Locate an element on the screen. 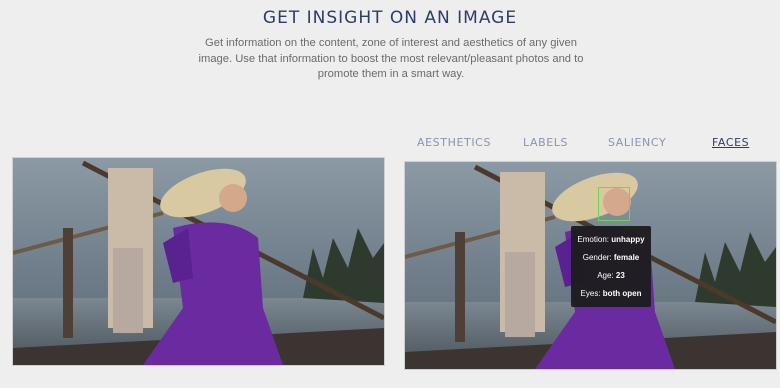 This screenshot has height=388, width=780. age-label: Age: is located at coordinates (605, 275).